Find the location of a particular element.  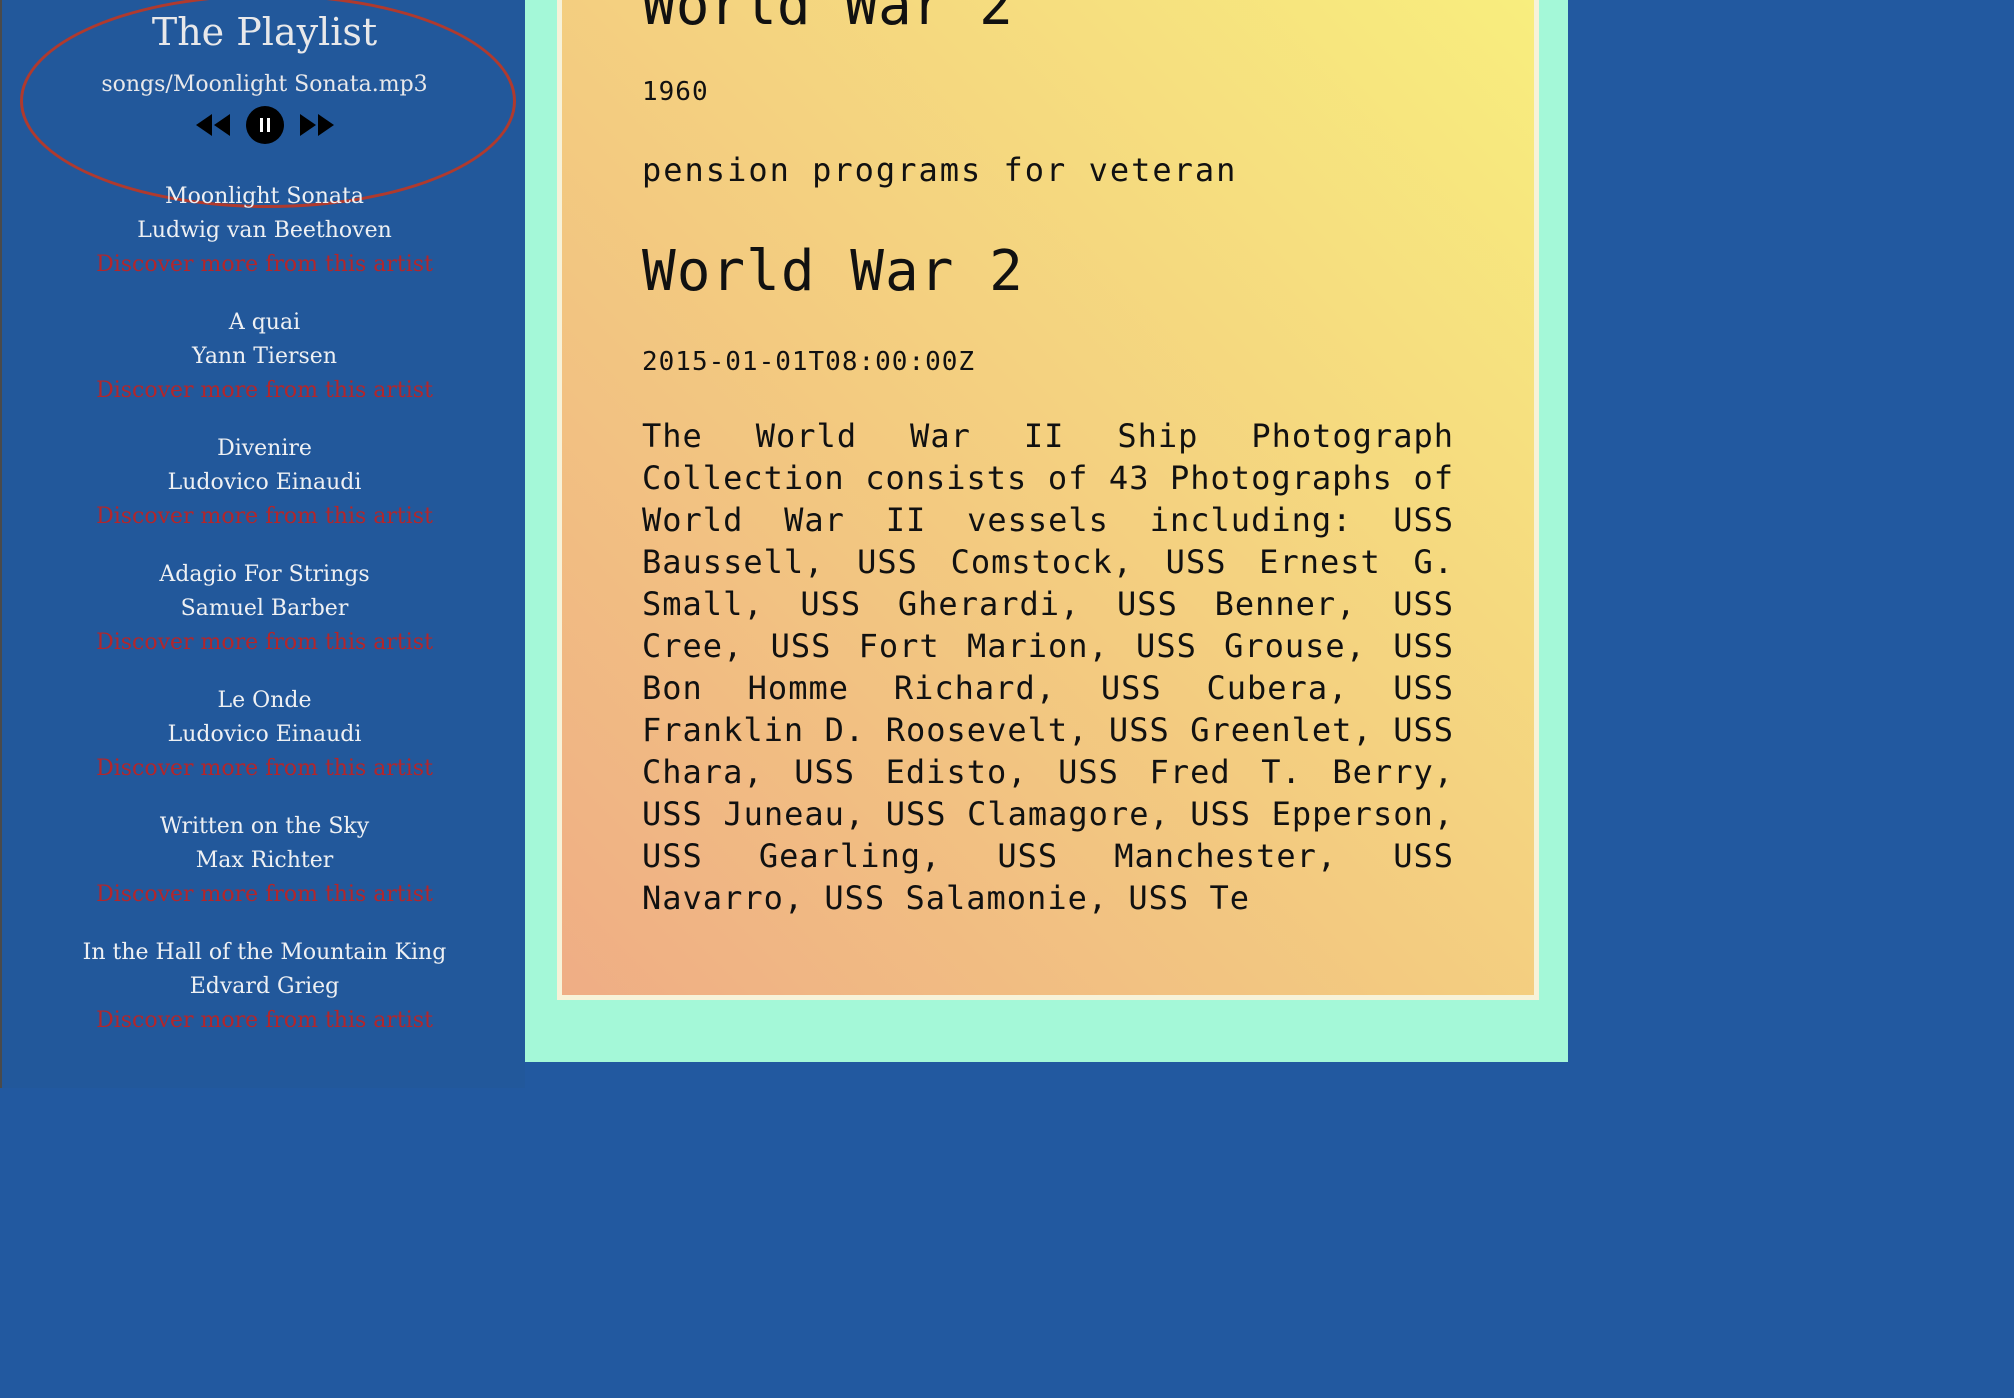

track-title: Adagio For Strings is located at coordinates (264, 574).